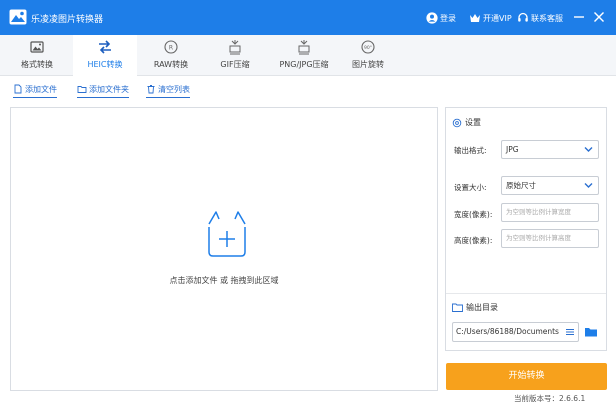 Image resolution: width=616 pixels, height=409 pixels. I want to click on contact-label: 联系客服, so click(547, 18).